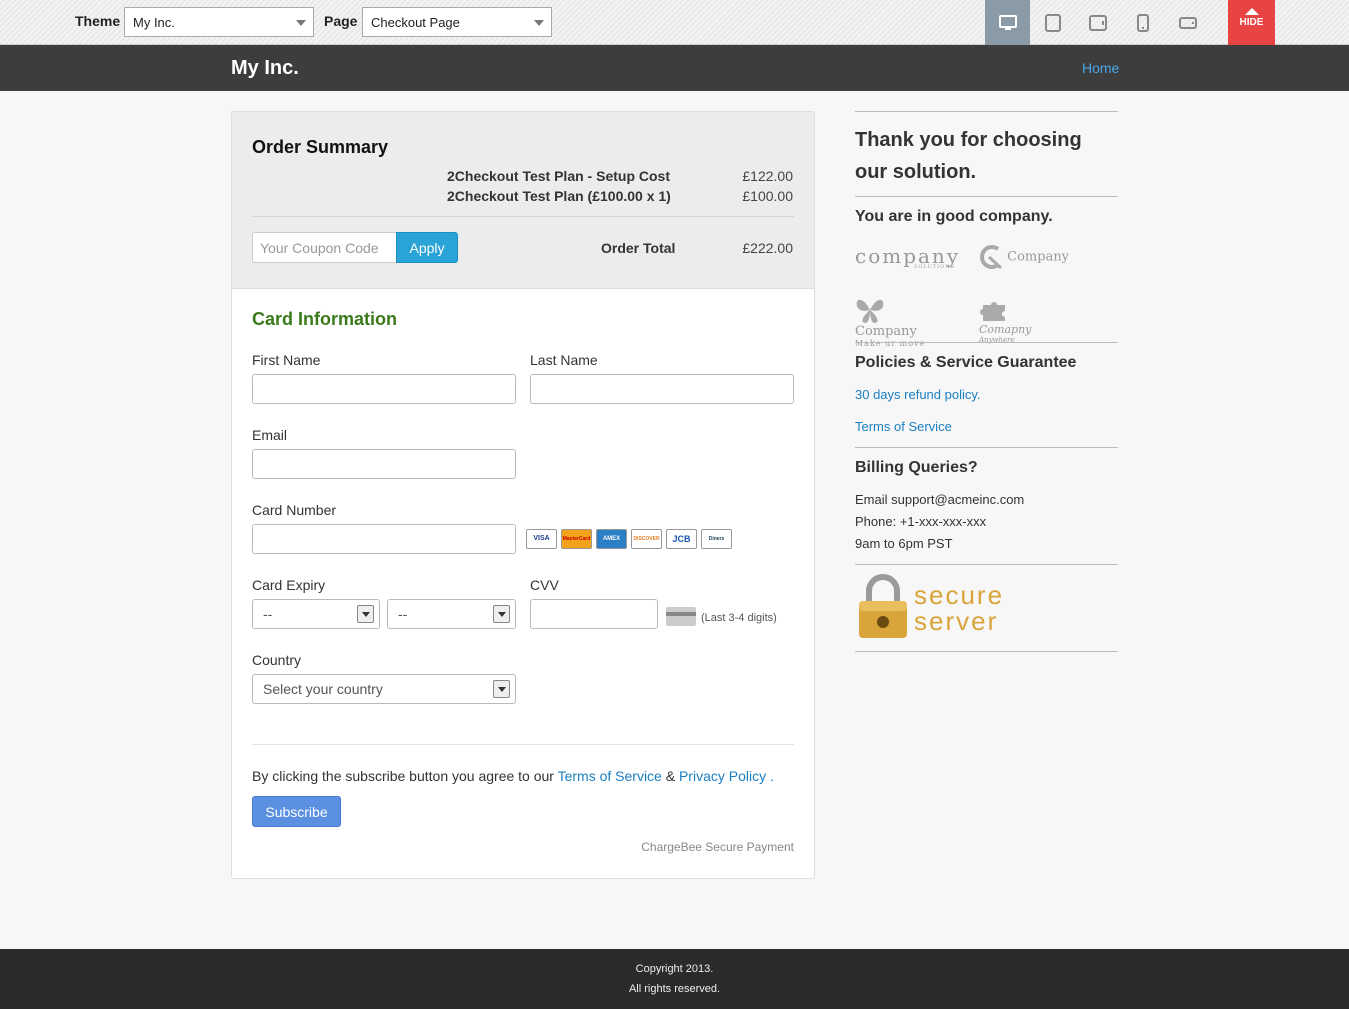 Image resolution: width=1349 pixels, height=1009 pixels. I want to click on last-name-label: Last Name, so click(564, 360).